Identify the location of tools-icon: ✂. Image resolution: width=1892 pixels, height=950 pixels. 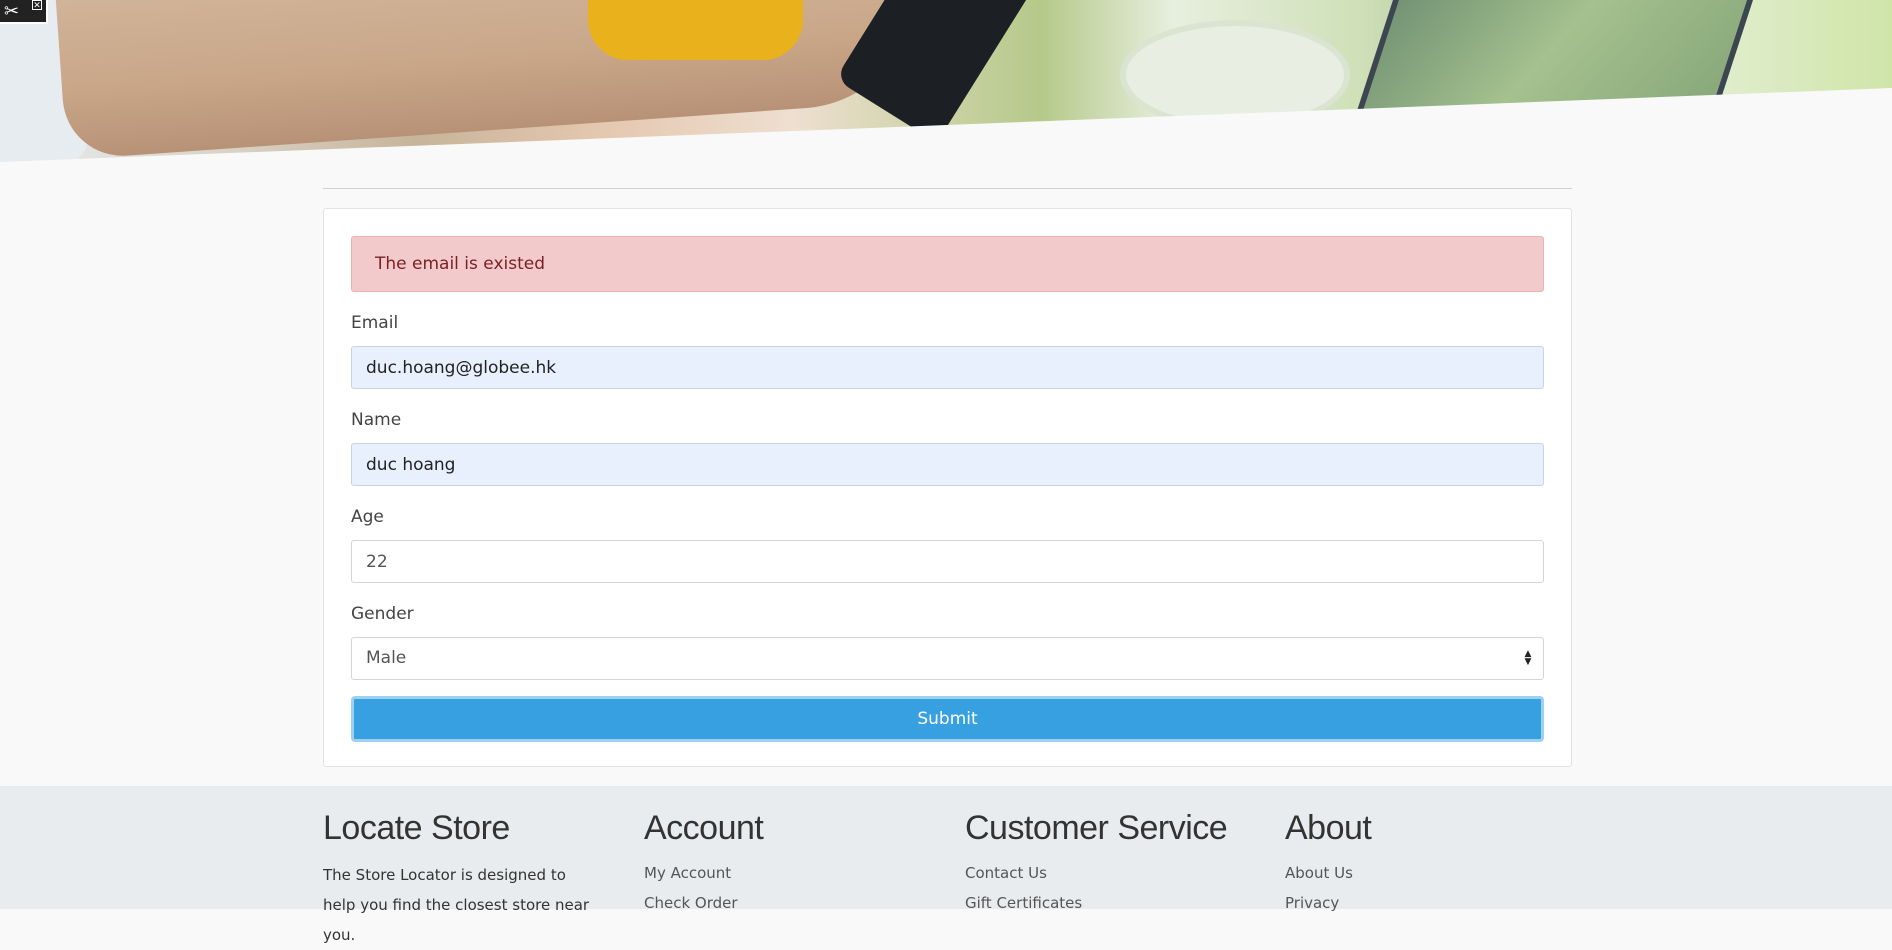
(12, 11).